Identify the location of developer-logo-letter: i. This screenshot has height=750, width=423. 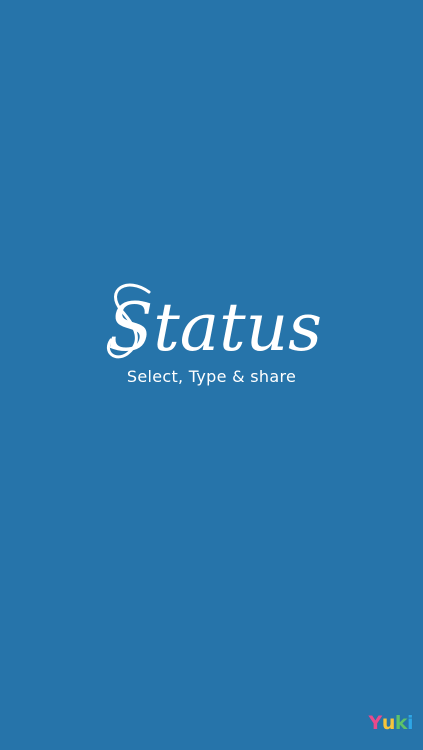
(410, 723).